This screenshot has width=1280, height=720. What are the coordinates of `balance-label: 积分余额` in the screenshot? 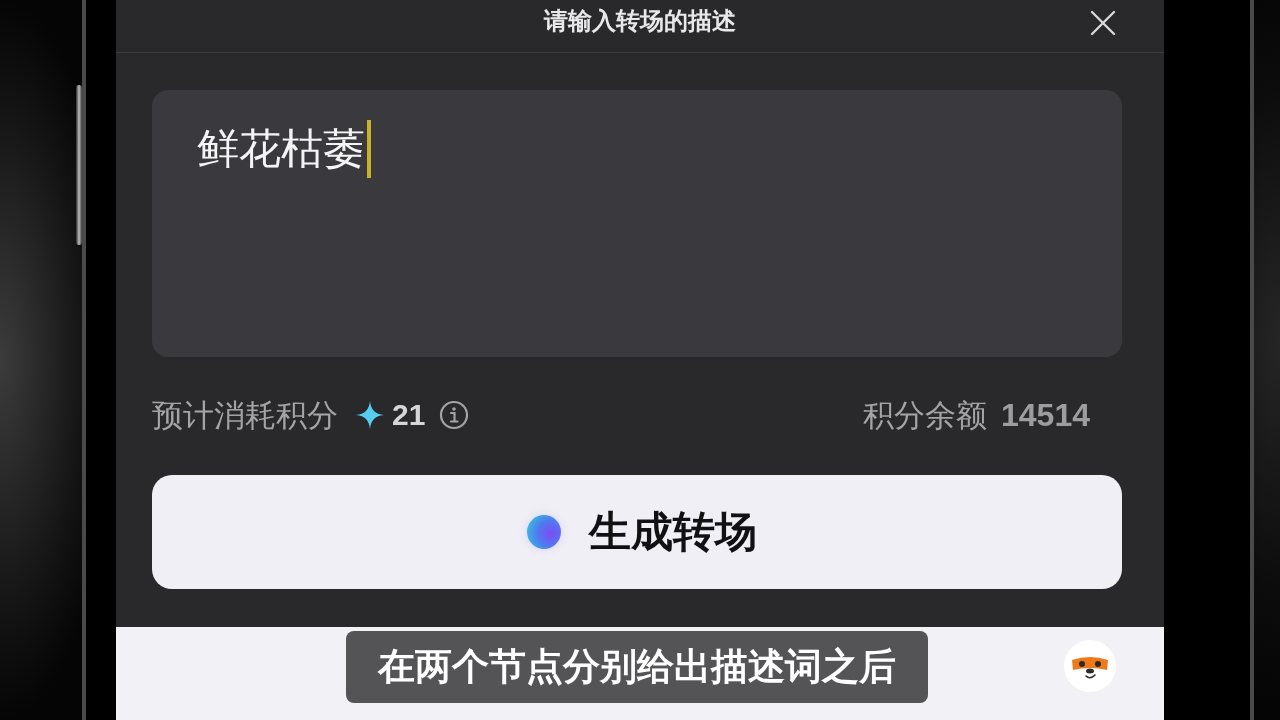 It's located at (925, 415).